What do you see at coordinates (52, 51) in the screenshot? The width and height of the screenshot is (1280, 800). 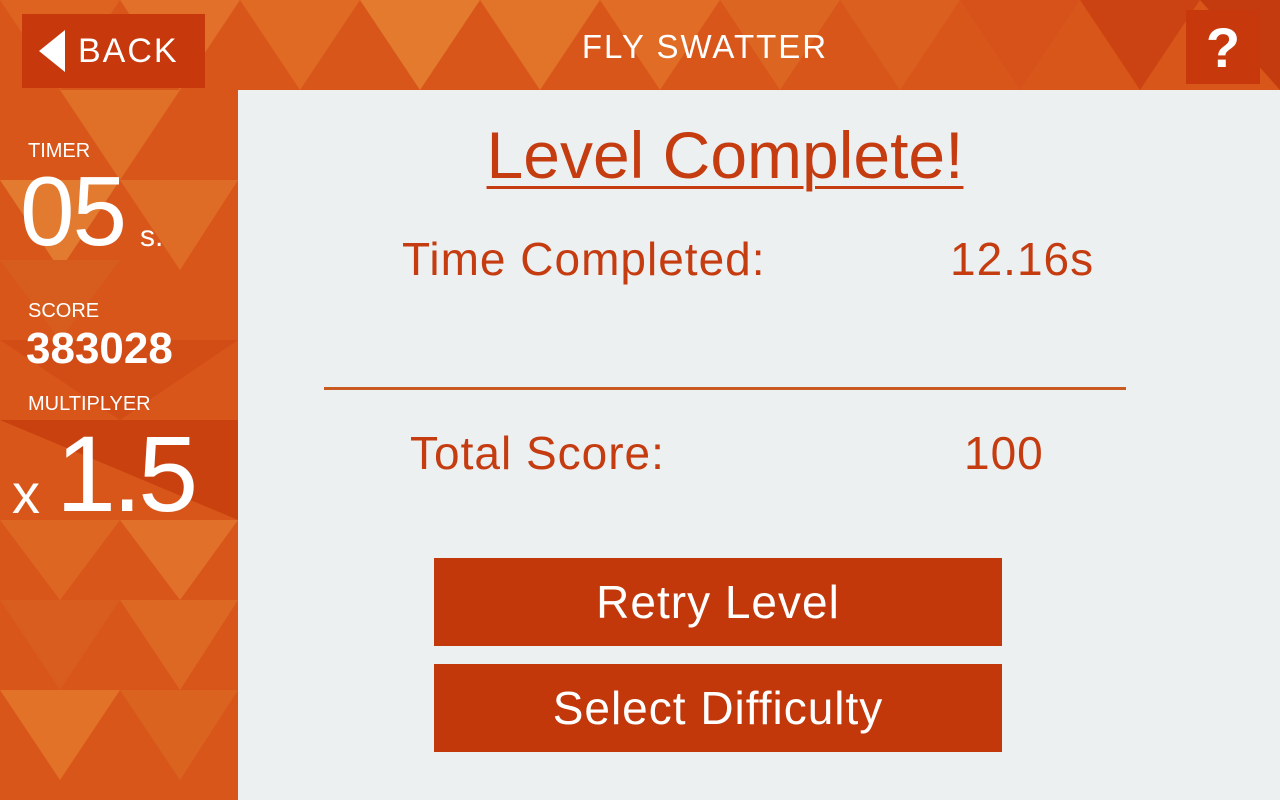 I see `back-arrow-icon` at bounding box center [52, 51].